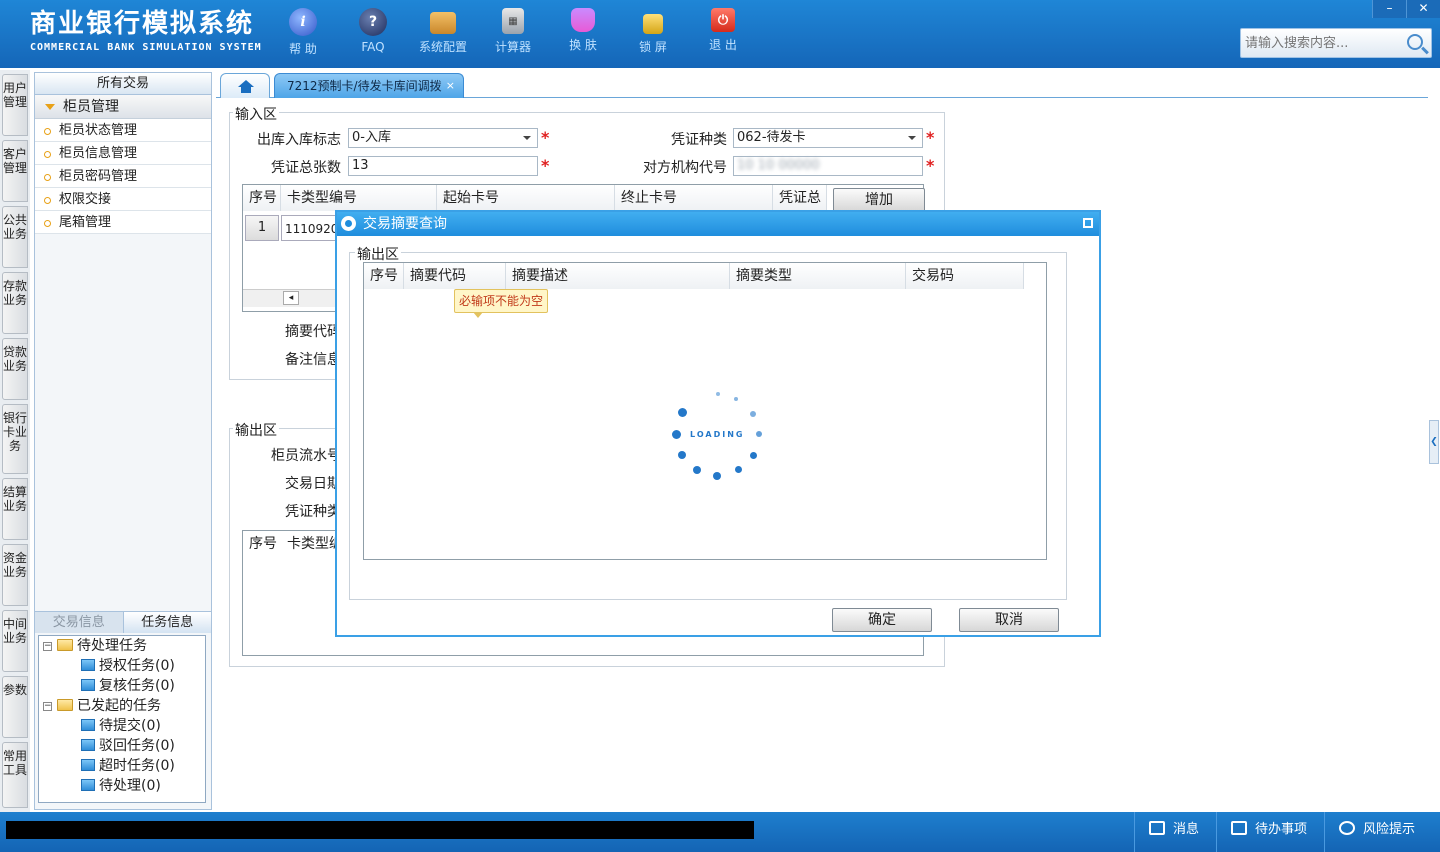 This screenshot has height=852, width=1440. I want to click on spinner-dot, so click(753, 414).